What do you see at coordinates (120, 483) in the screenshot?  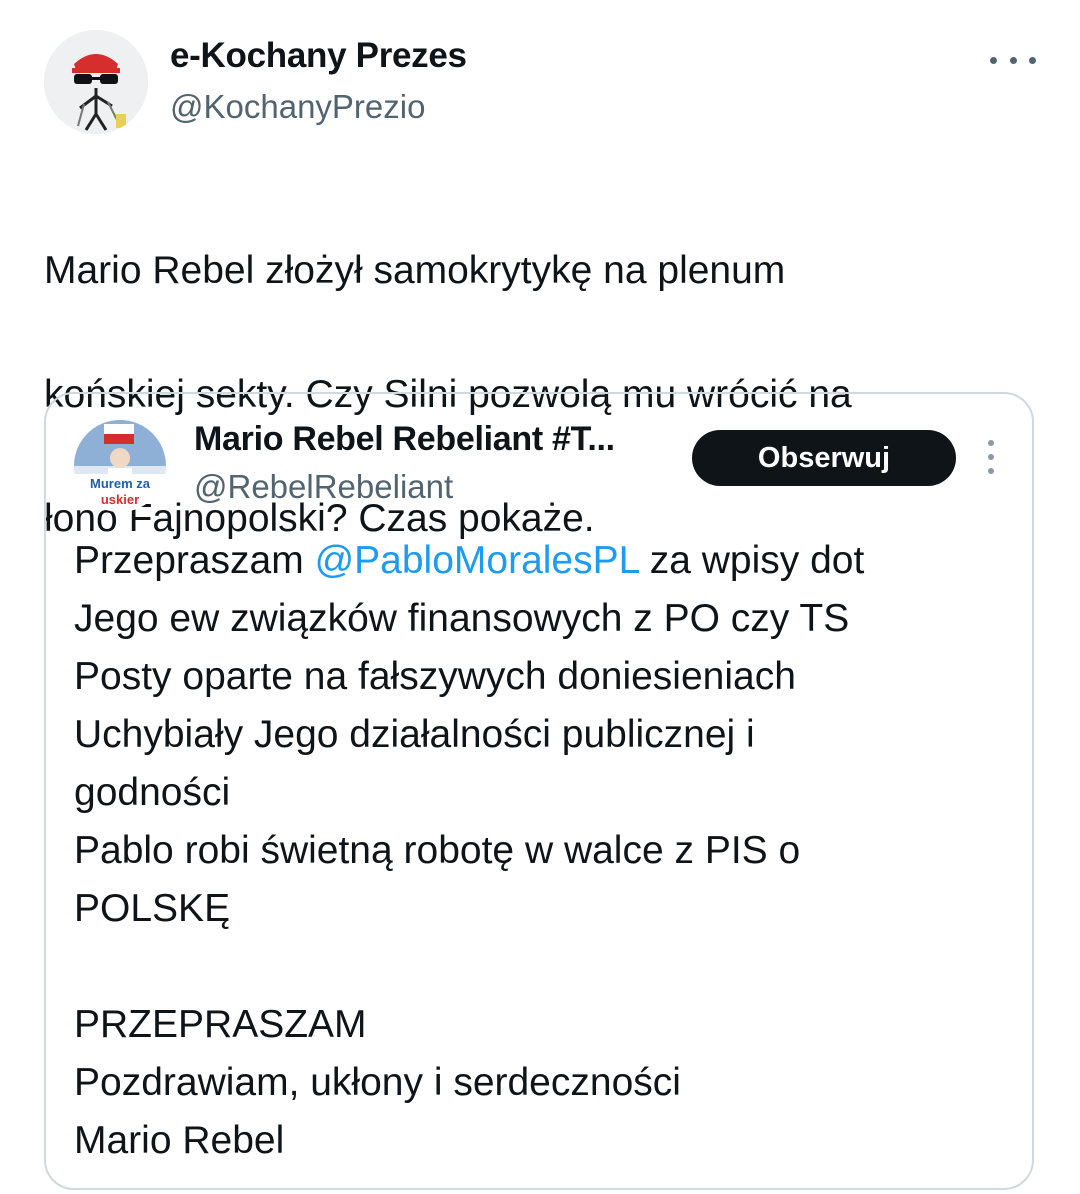 I see `quoted-avatar-text-top: Murem za` at bounding box center [120, 483].